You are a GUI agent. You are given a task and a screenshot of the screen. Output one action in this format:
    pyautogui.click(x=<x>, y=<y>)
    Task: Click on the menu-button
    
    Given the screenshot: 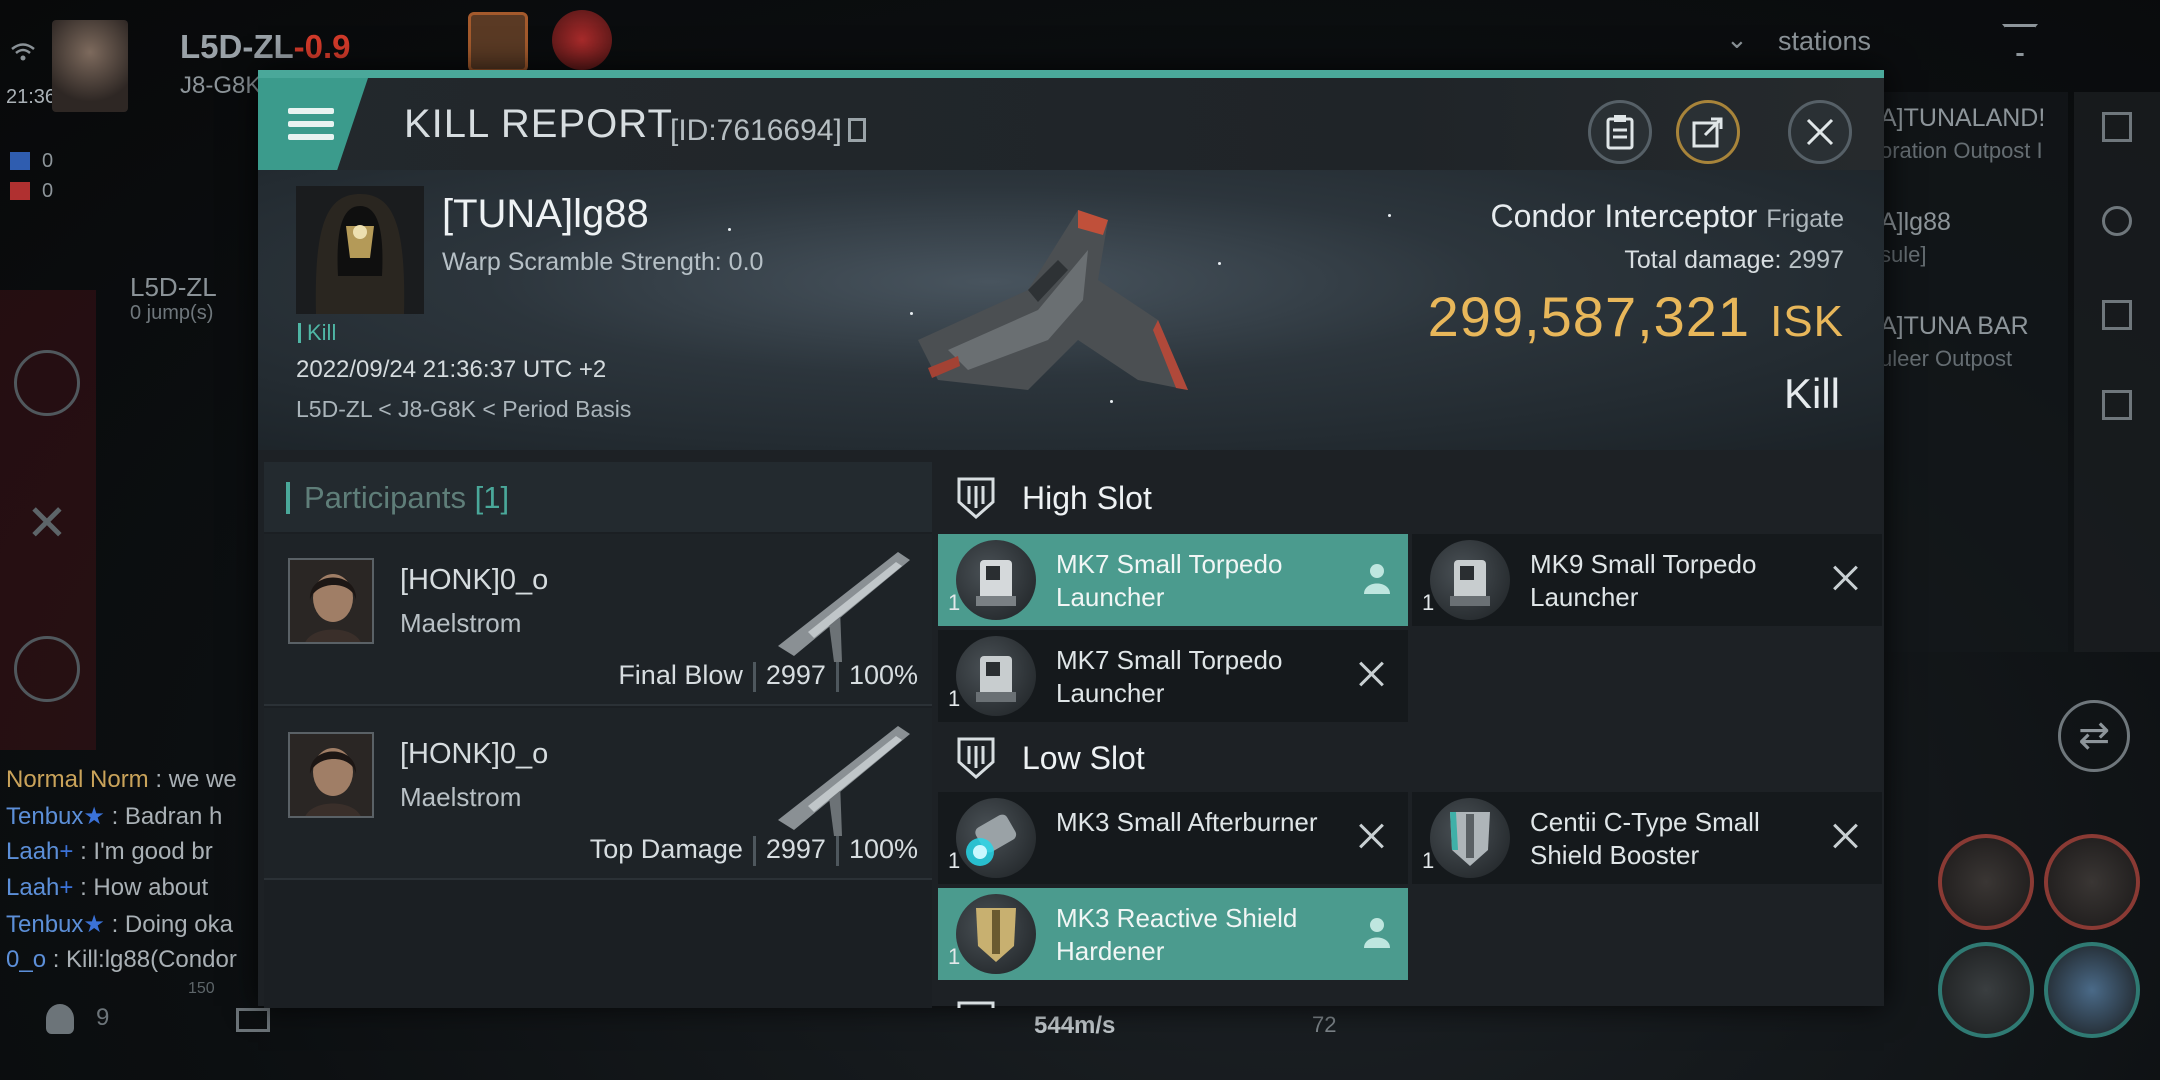 What is the action you would take?
    pyautogui.click(x=313, y=124)
    